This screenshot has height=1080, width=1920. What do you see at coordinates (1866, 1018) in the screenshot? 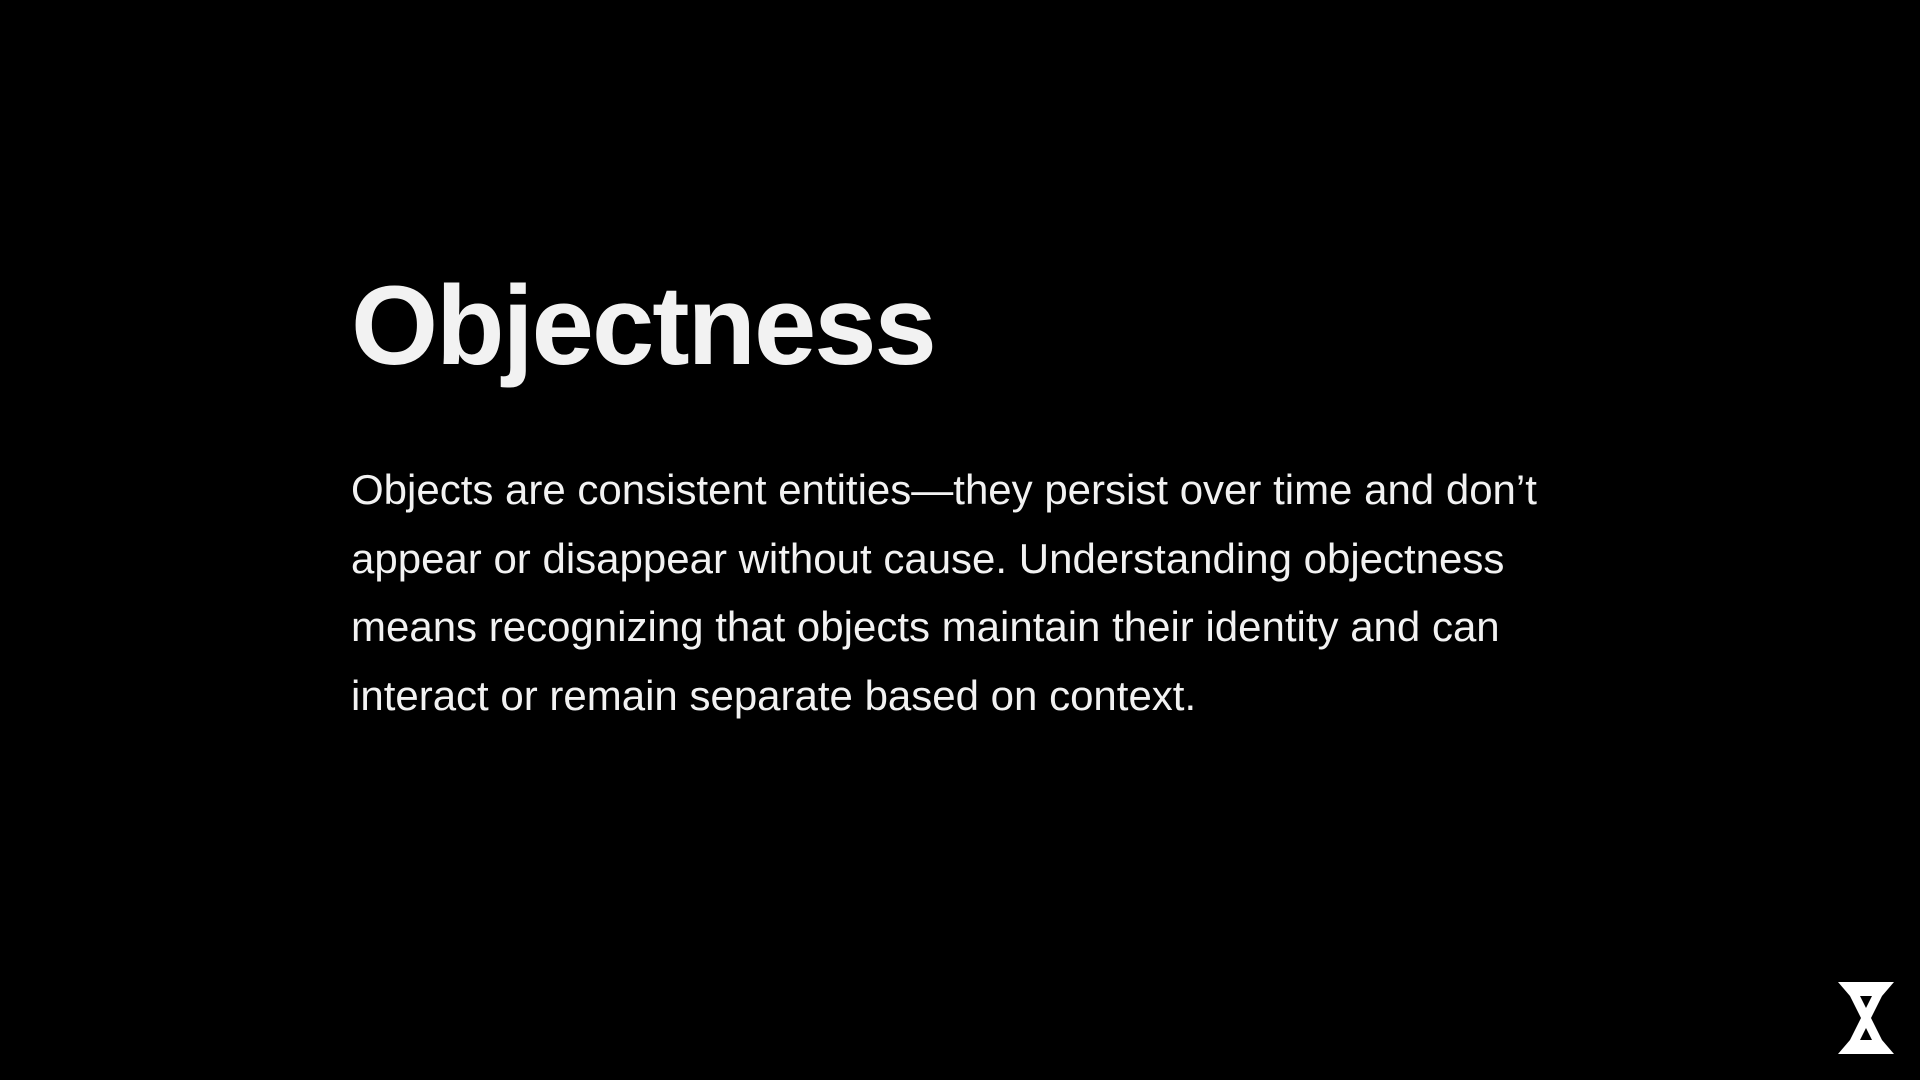
I see `hourglass-x-logo-icon` at bounding box center [1866, 1018].